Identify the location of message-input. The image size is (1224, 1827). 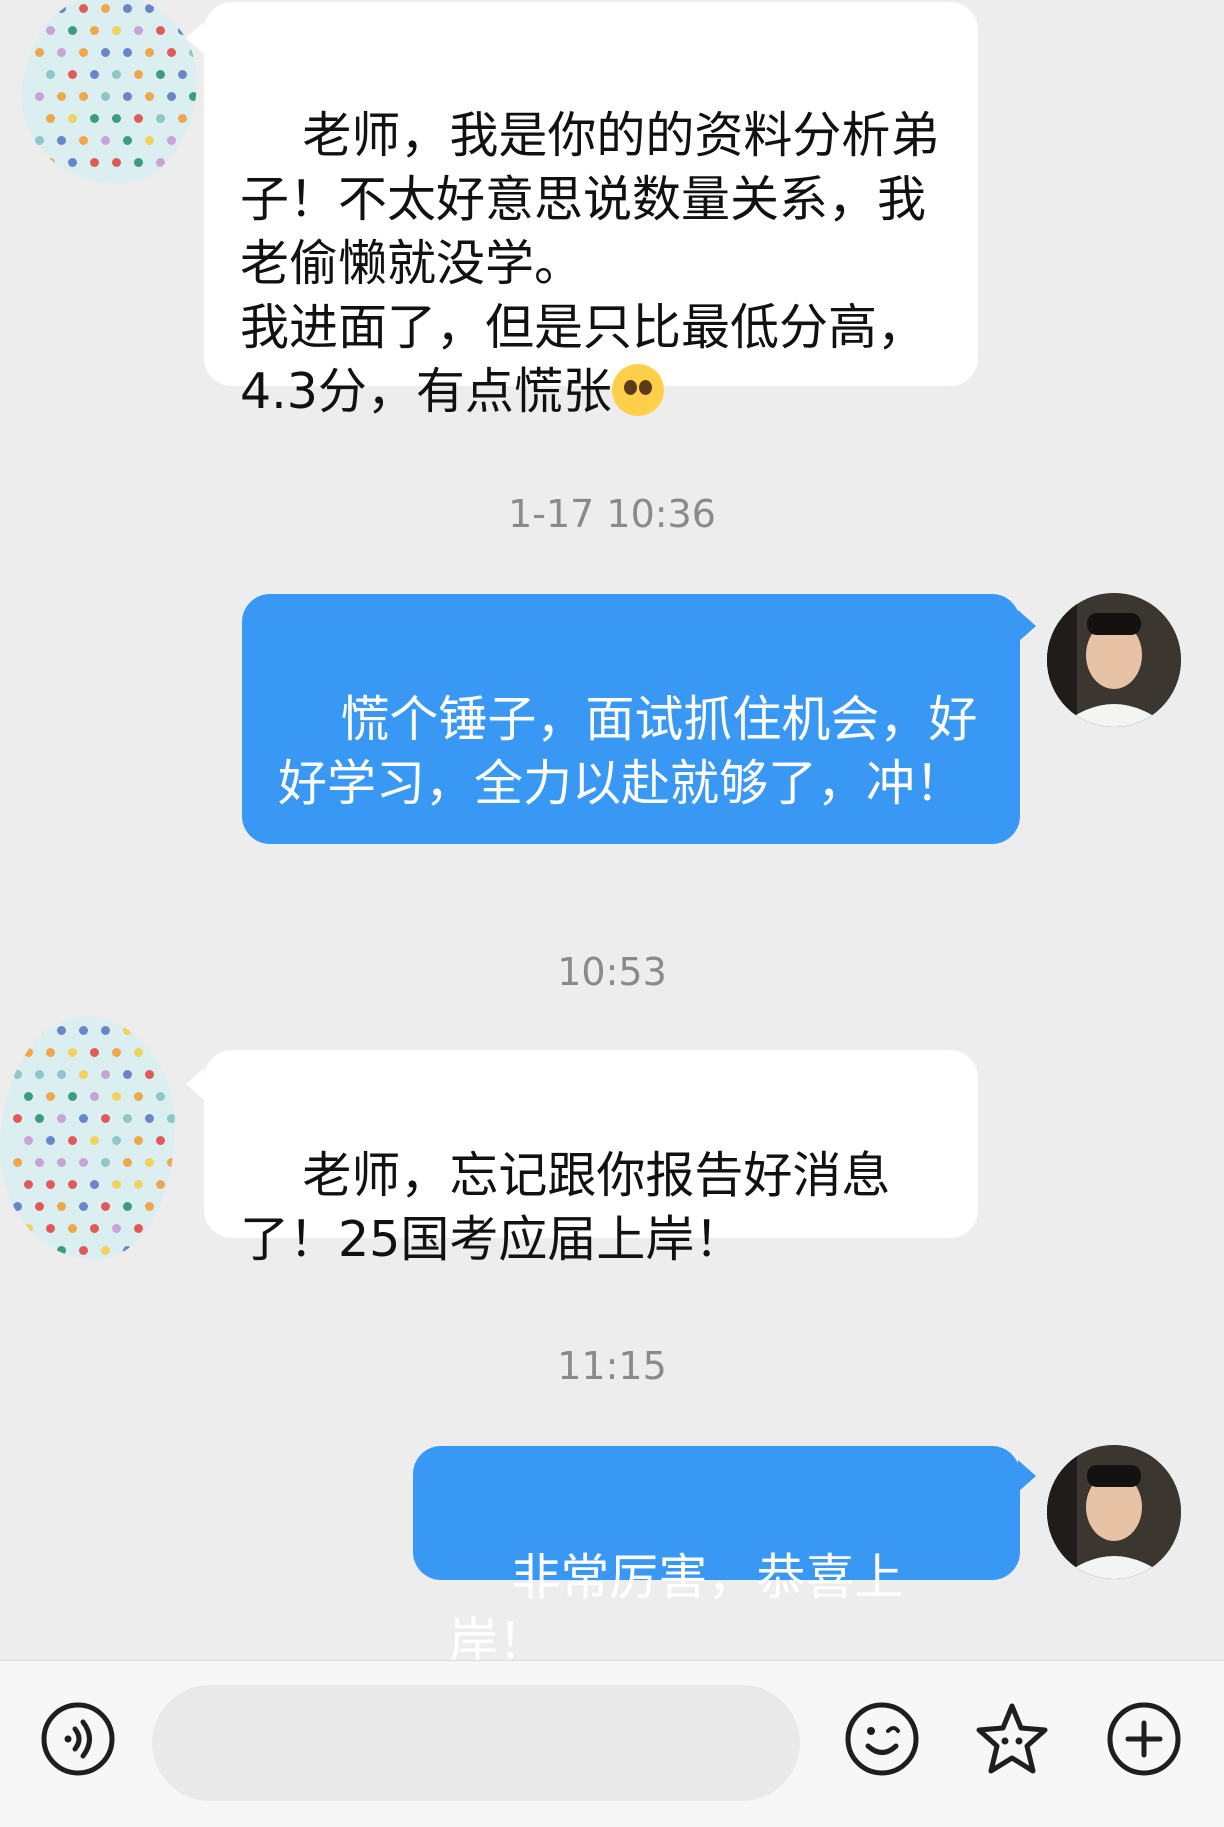
(476, 1743).